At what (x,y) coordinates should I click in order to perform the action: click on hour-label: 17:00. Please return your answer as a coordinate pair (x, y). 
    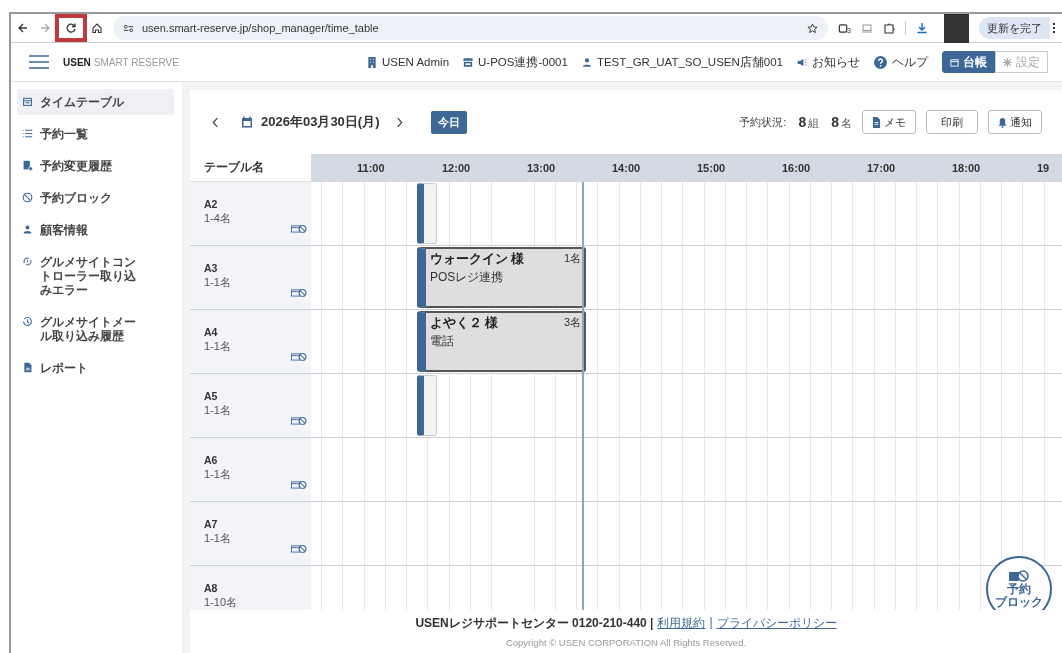
    Looking at the image, I should click on (882, 168).